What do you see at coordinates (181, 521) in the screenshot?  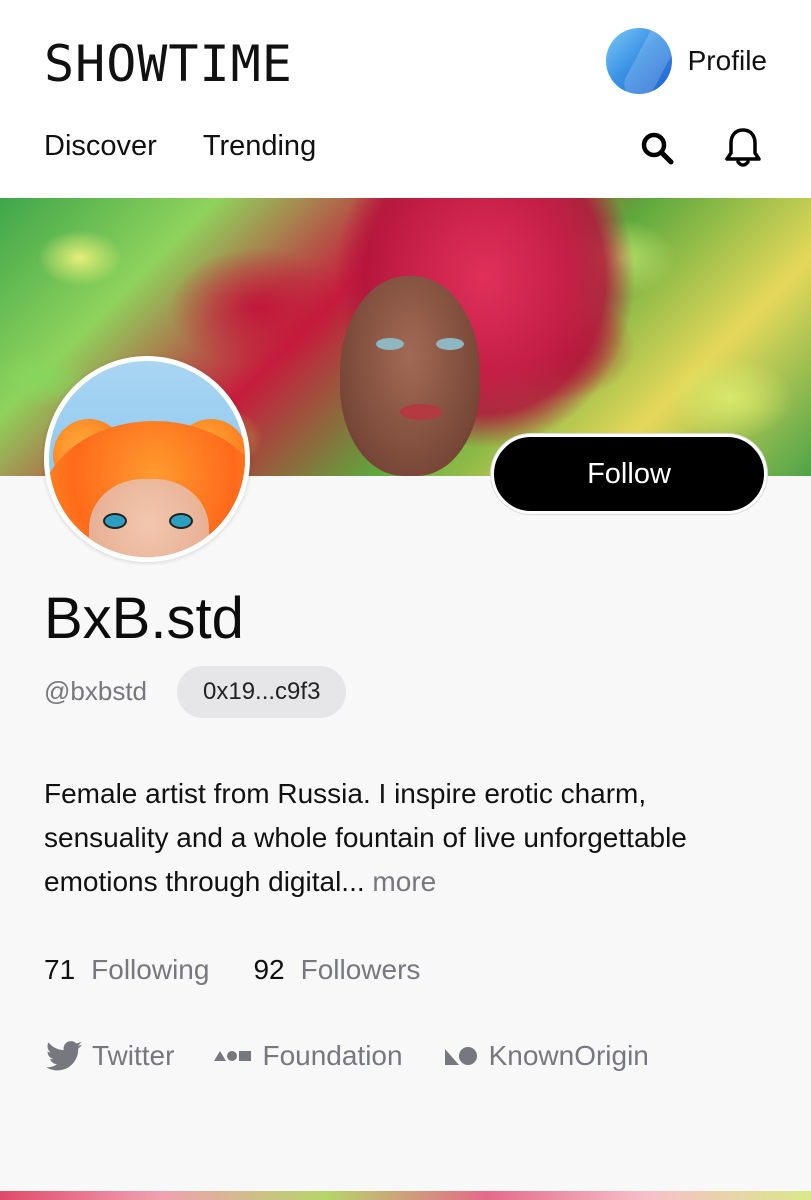 I see `avatar-eye-right` at bounding box center [181, 521].